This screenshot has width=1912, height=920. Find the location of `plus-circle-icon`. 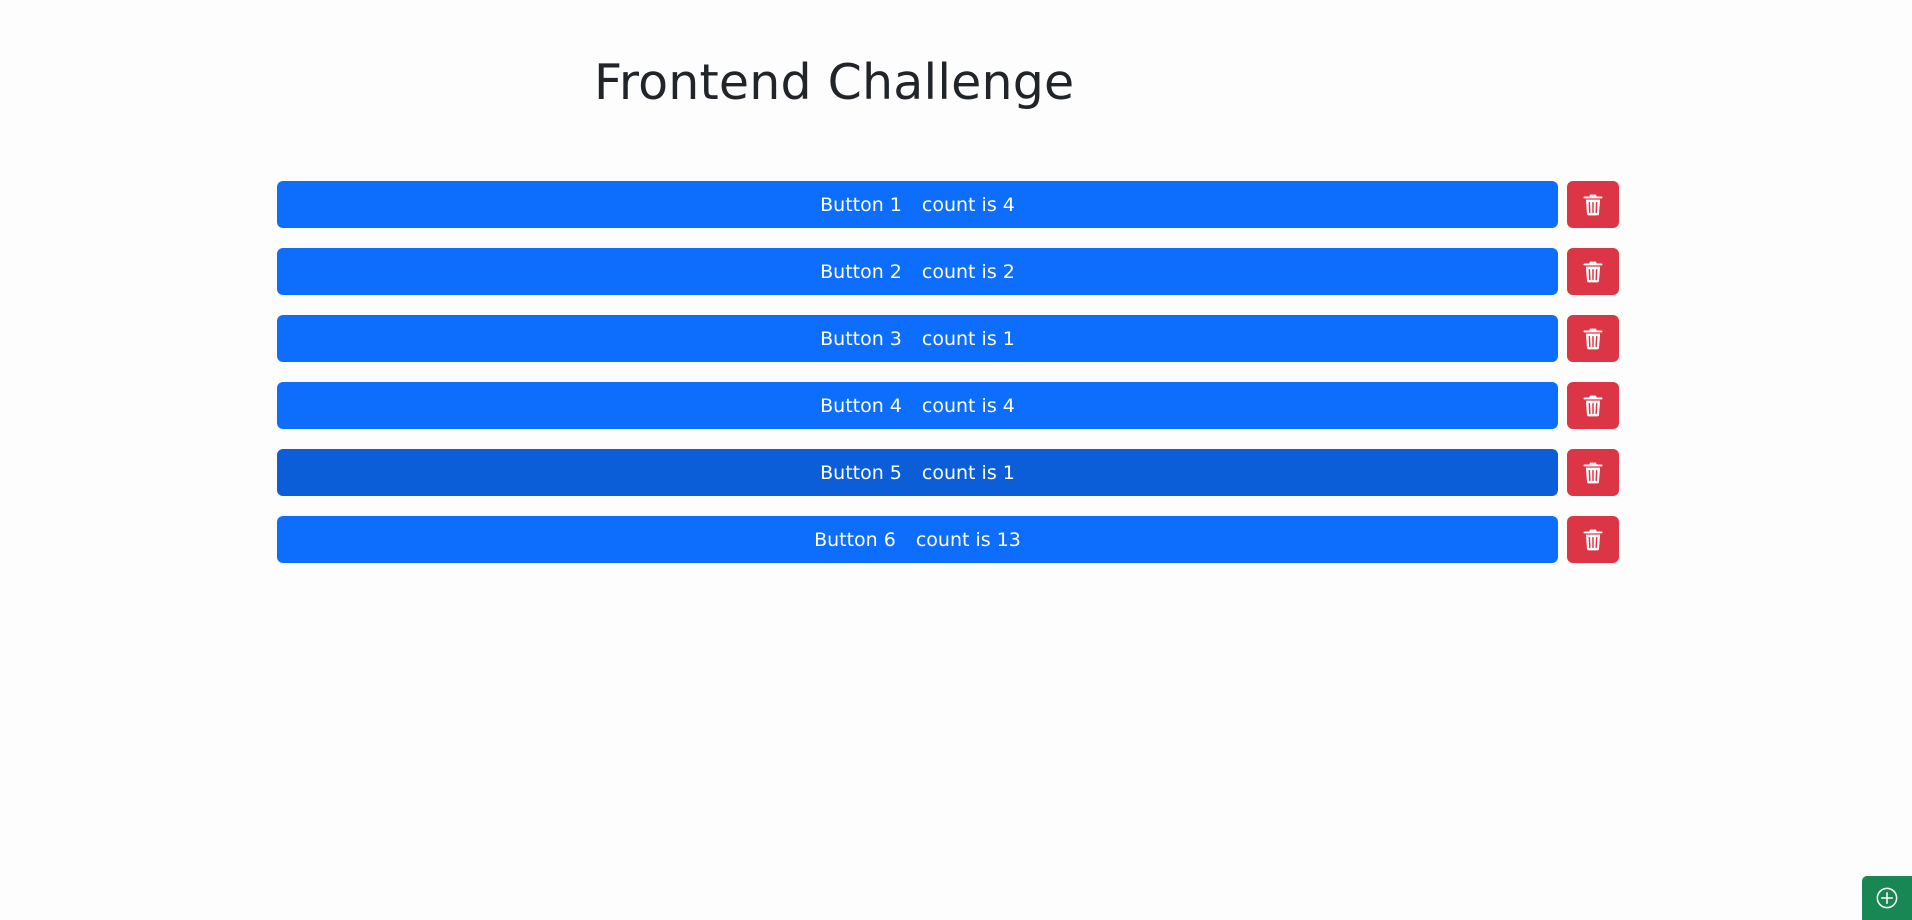

plus-circle-icon is located at coordinates (1887, 898).